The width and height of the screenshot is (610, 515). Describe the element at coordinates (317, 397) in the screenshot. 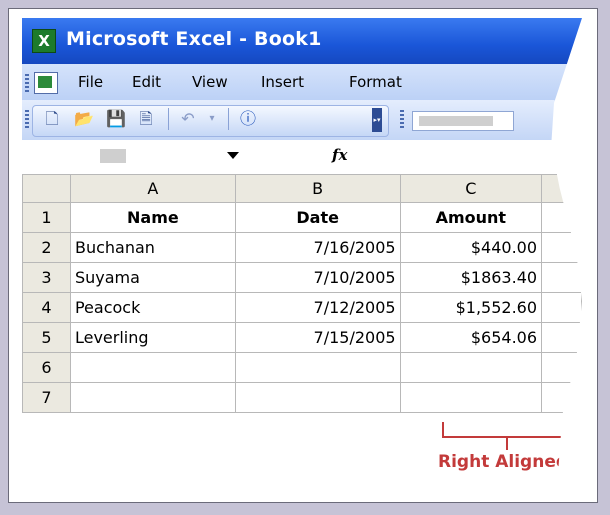

I see `cell-b7` at that location.